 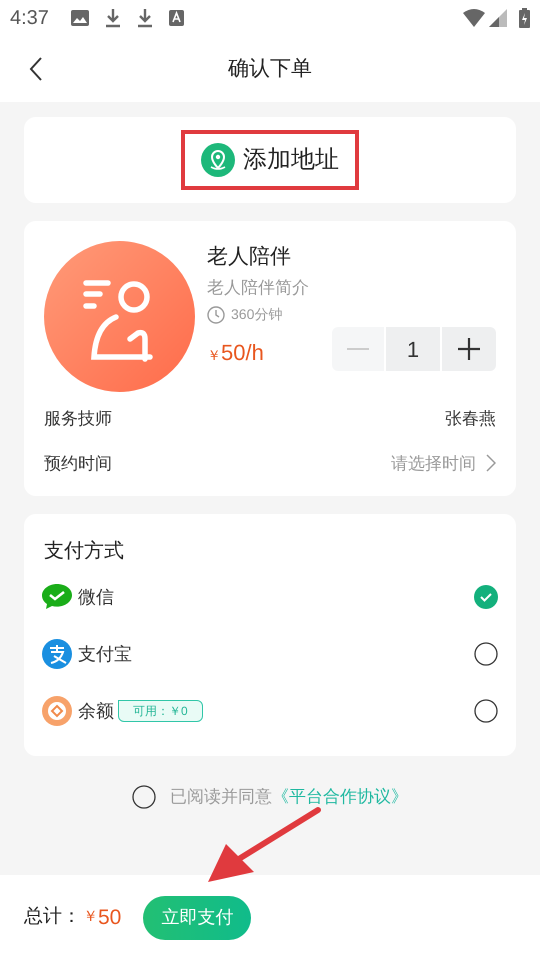 I want to click on plus-icon, so click(x=469, y=349).